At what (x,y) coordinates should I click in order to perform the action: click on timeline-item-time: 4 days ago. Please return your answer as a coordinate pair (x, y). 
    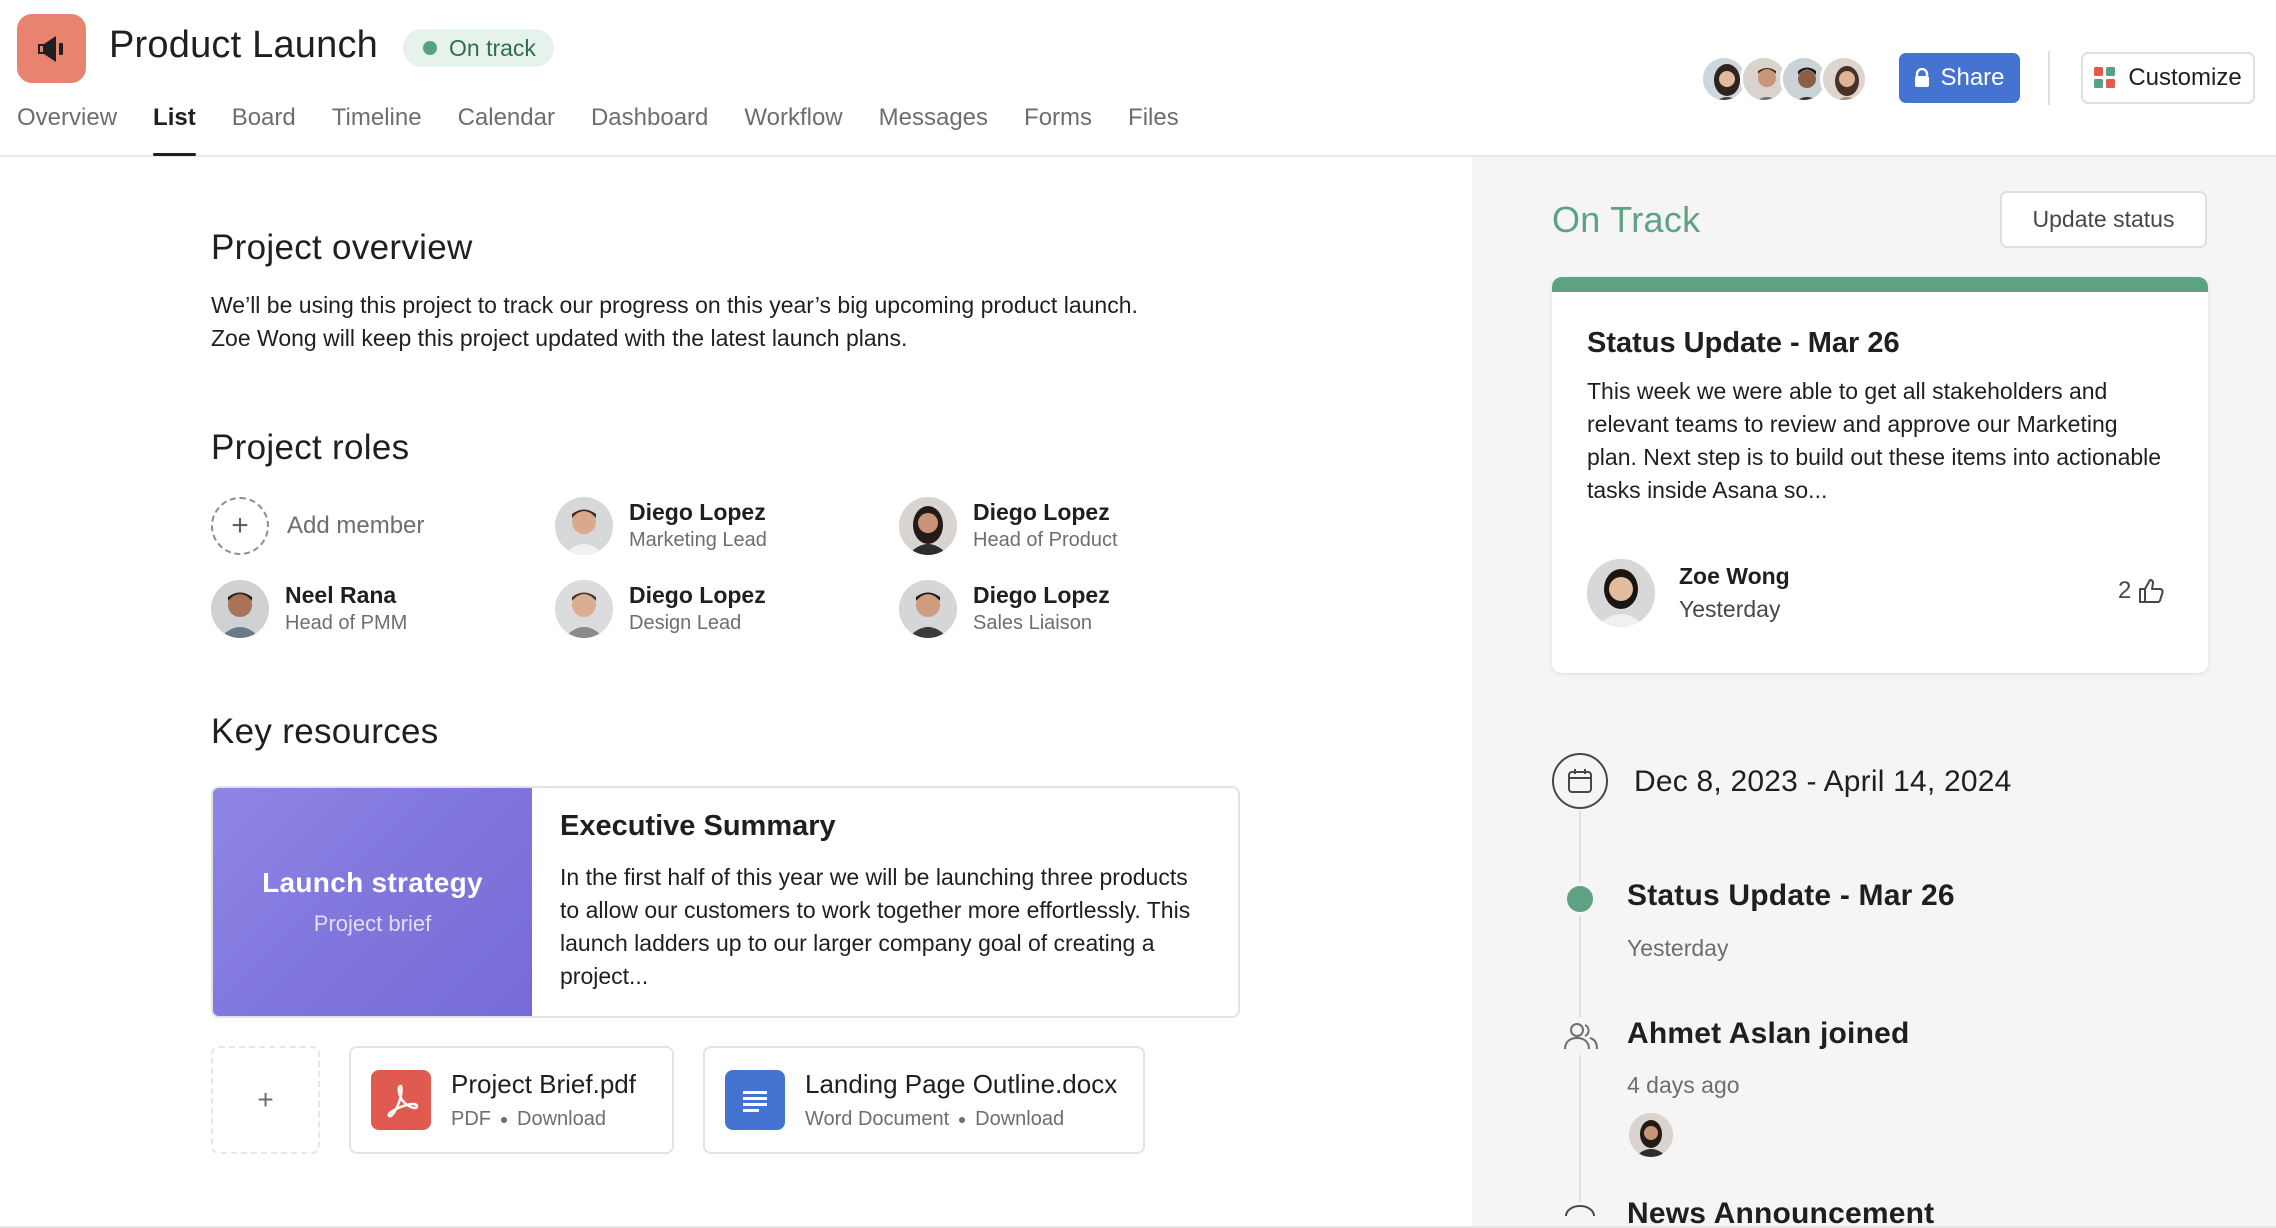
    Looking at the image, I should click on (1683, 1085).